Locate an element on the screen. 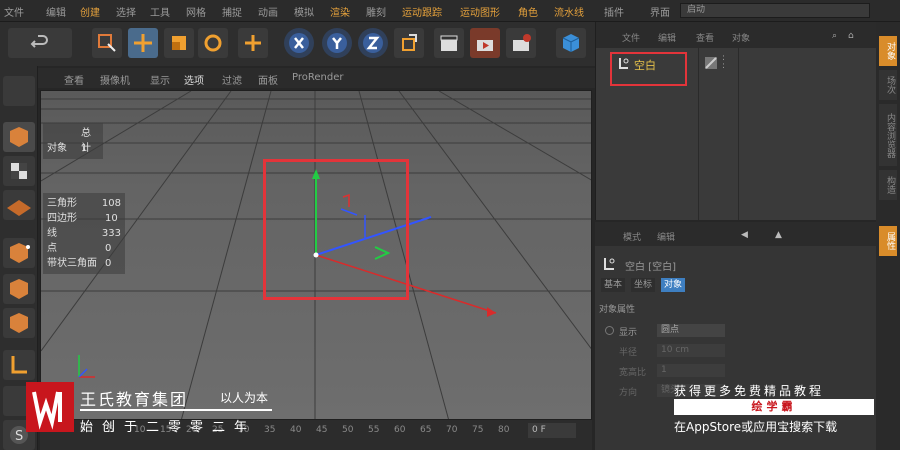 The height and width of the screenshot is (450, 900). back-arrow-icon: ◀ is located at coordinates (744, 235).